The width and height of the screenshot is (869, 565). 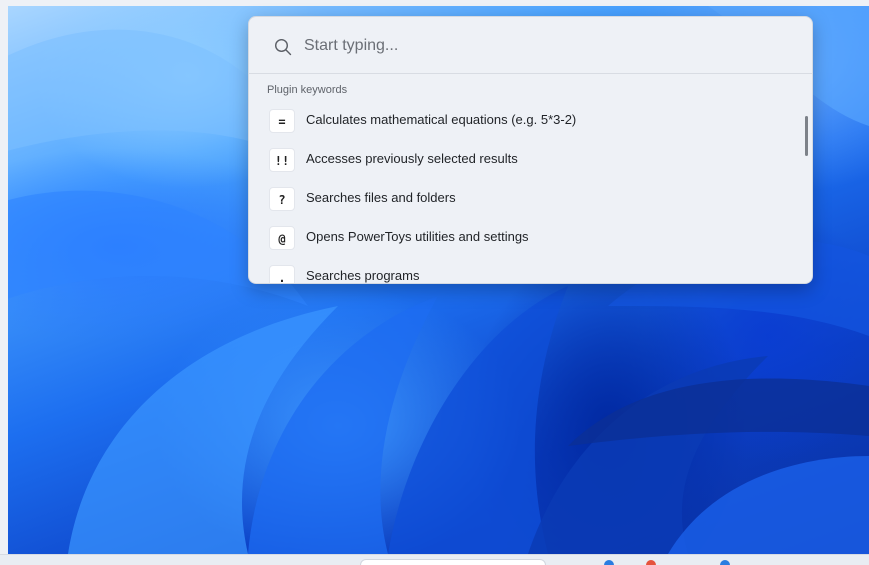 I want to click on result-item-programs: . Searches programs, so click(x=530, y=270).